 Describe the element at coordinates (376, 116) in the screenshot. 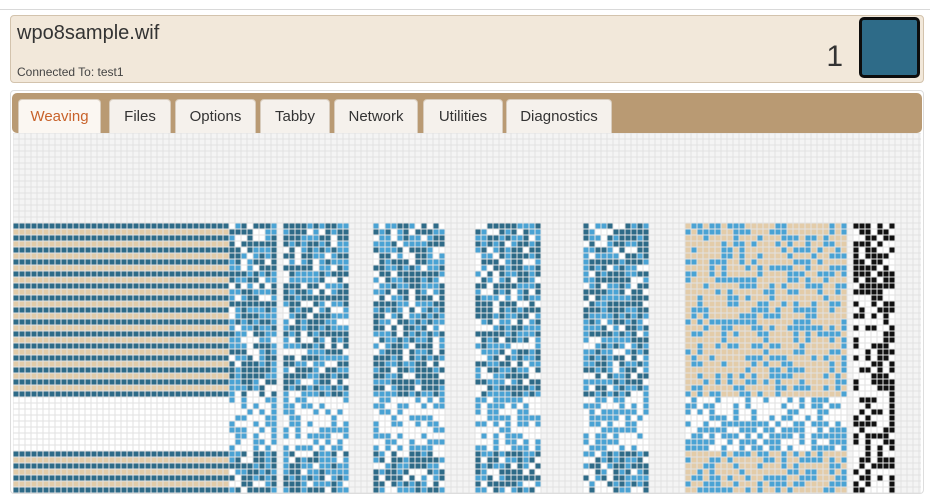

I see `tab-network: Network` at that location.